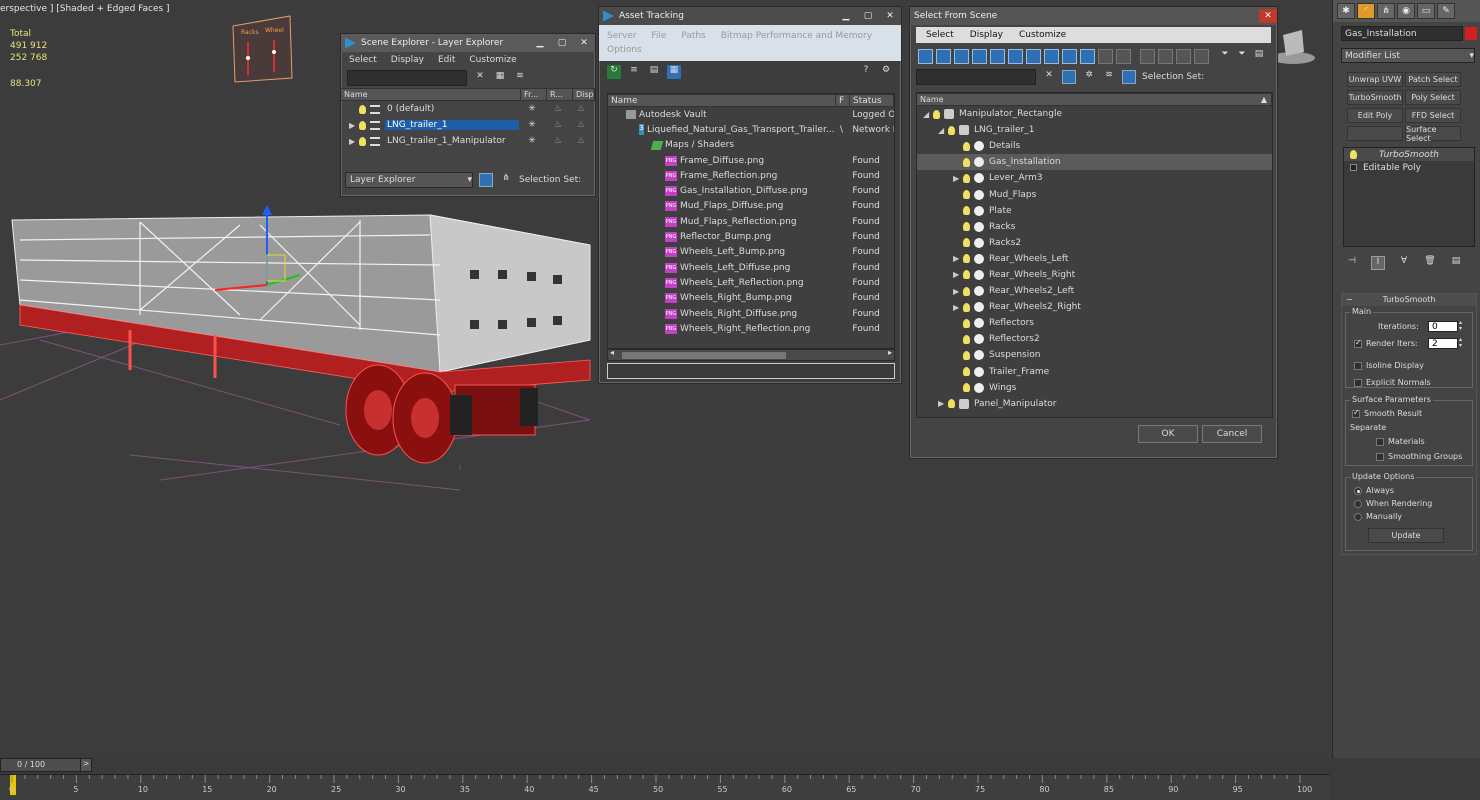 This screenshot has height=800, width=1480. Describe the element at coordinates (925, 56) in the screenshot. I see `filter-geometry-icon` at that location.